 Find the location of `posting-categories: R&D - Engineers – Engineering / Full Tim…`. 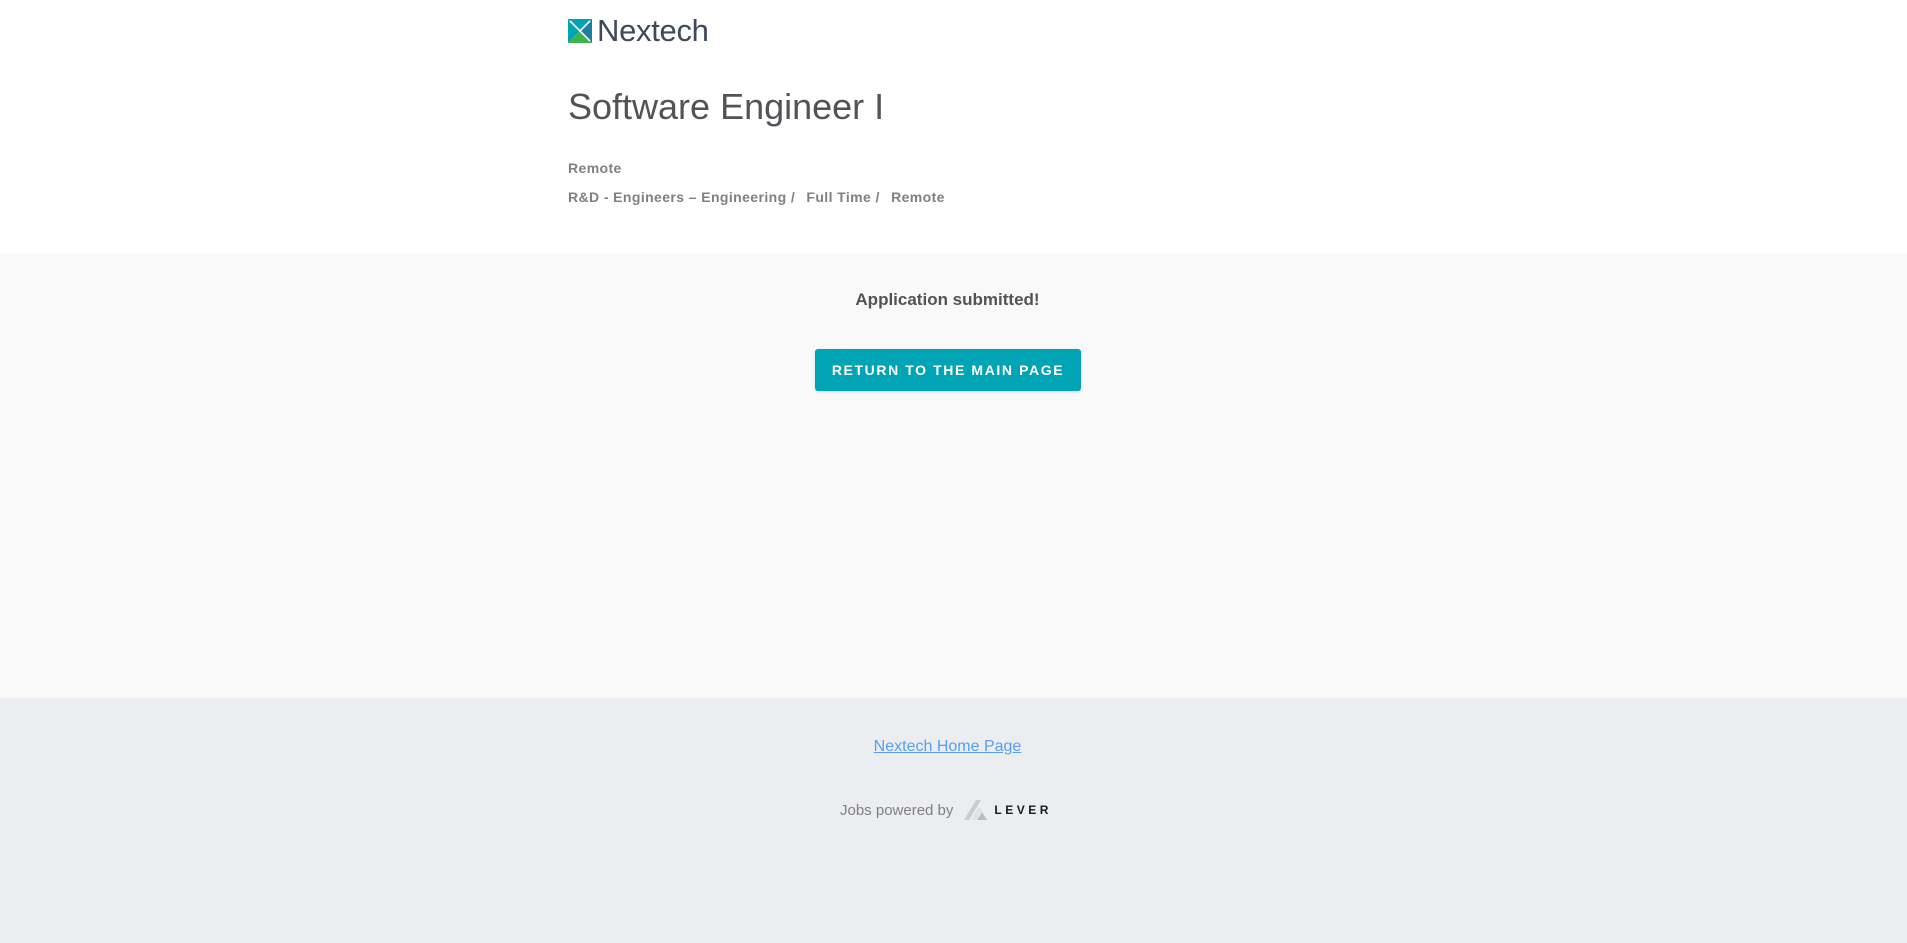

posting-categories: R&D - Engineers – Engineering / Full Tim… is located at coordinates (760, 197).